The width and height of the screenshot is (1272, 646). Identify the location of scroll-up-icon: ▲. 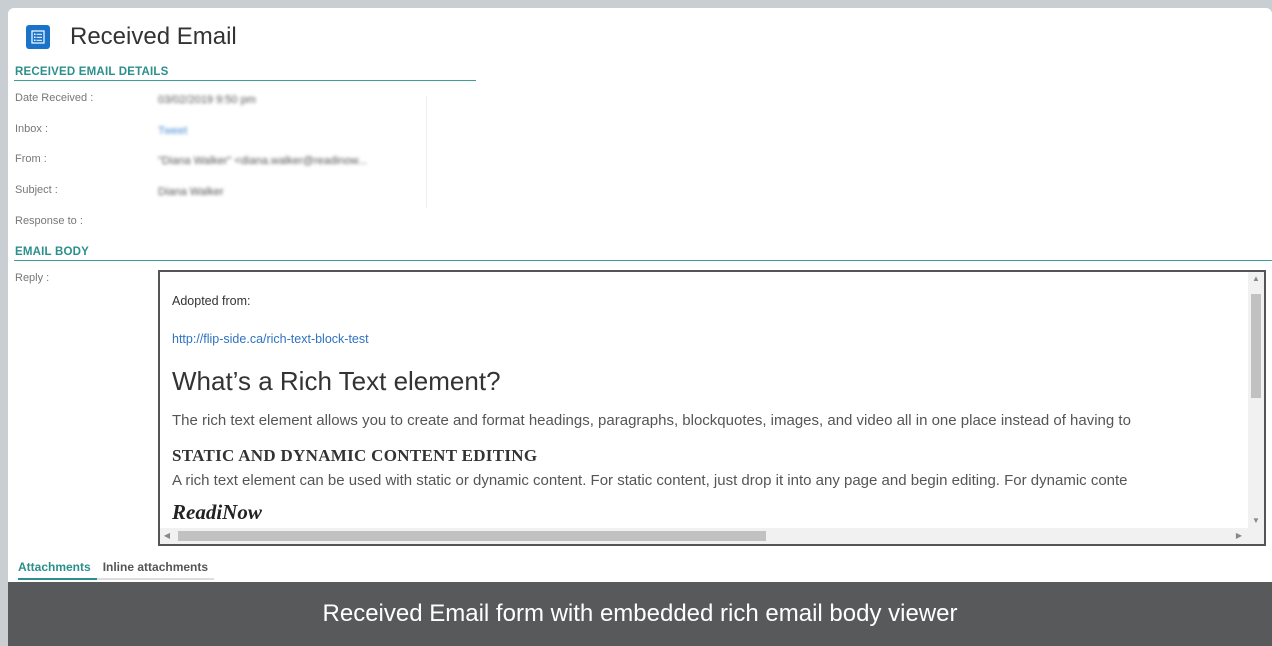
(1256, 279).